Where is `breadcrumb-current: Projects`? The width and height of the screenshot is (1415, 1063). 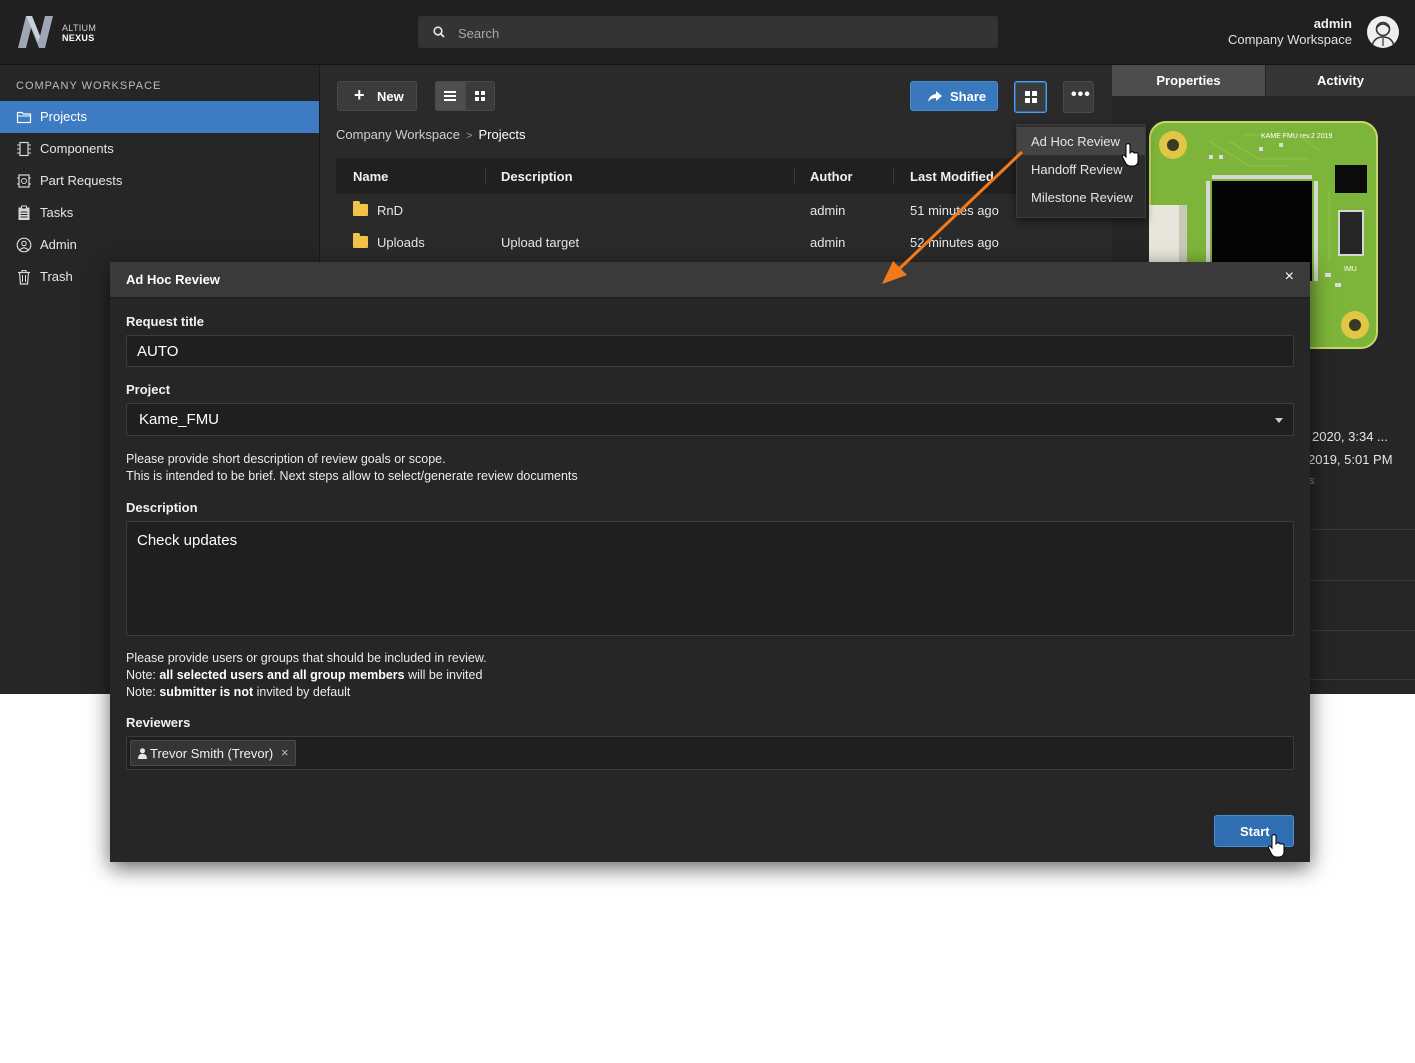 breadcrumb-current: Projects is located at coordinates (502, 134).